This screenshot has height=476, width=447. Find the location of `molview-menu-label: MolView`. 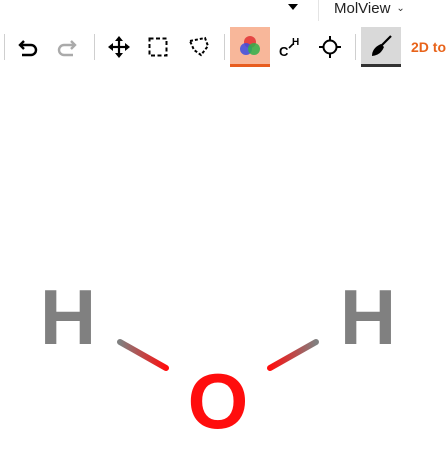

molview-menu-label: MolView is located at coordinates (362, 8).